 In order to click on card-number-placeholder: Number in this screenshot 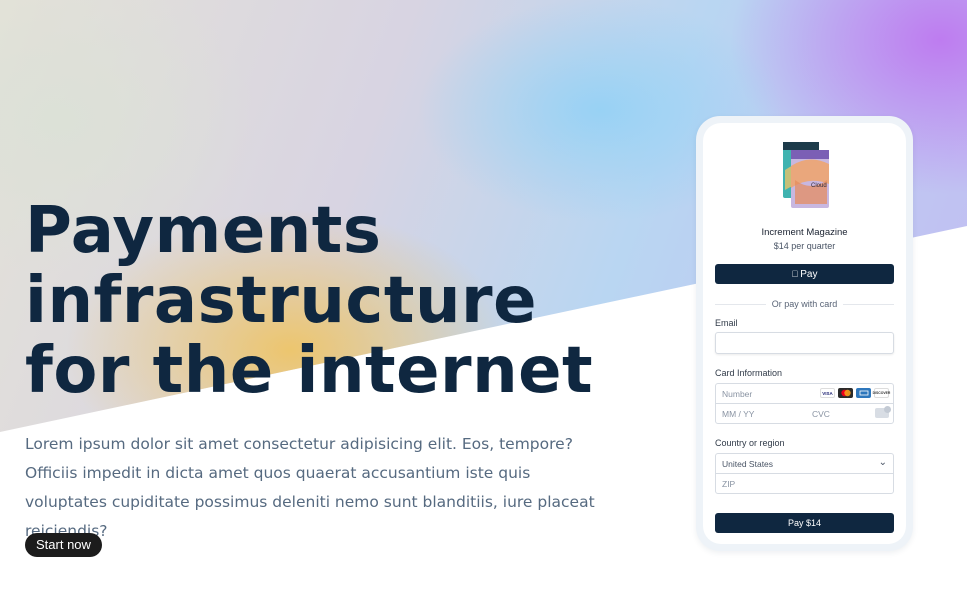, I will do `click(737, 394)`.